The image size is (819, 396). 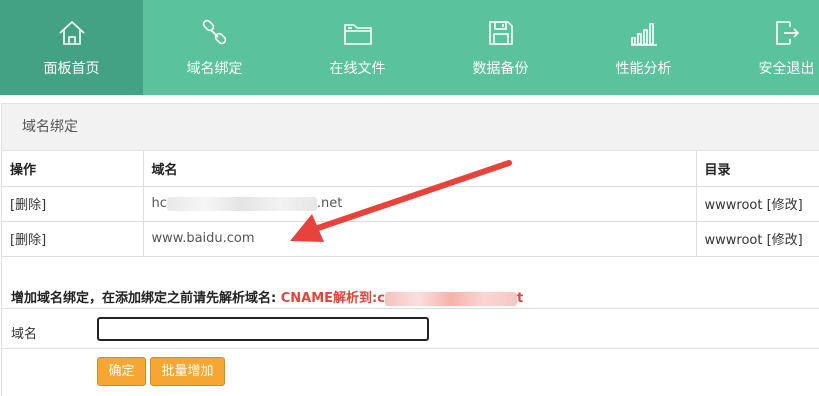 I want to click on domain-suffix: .net, so click(x=329, y=203).